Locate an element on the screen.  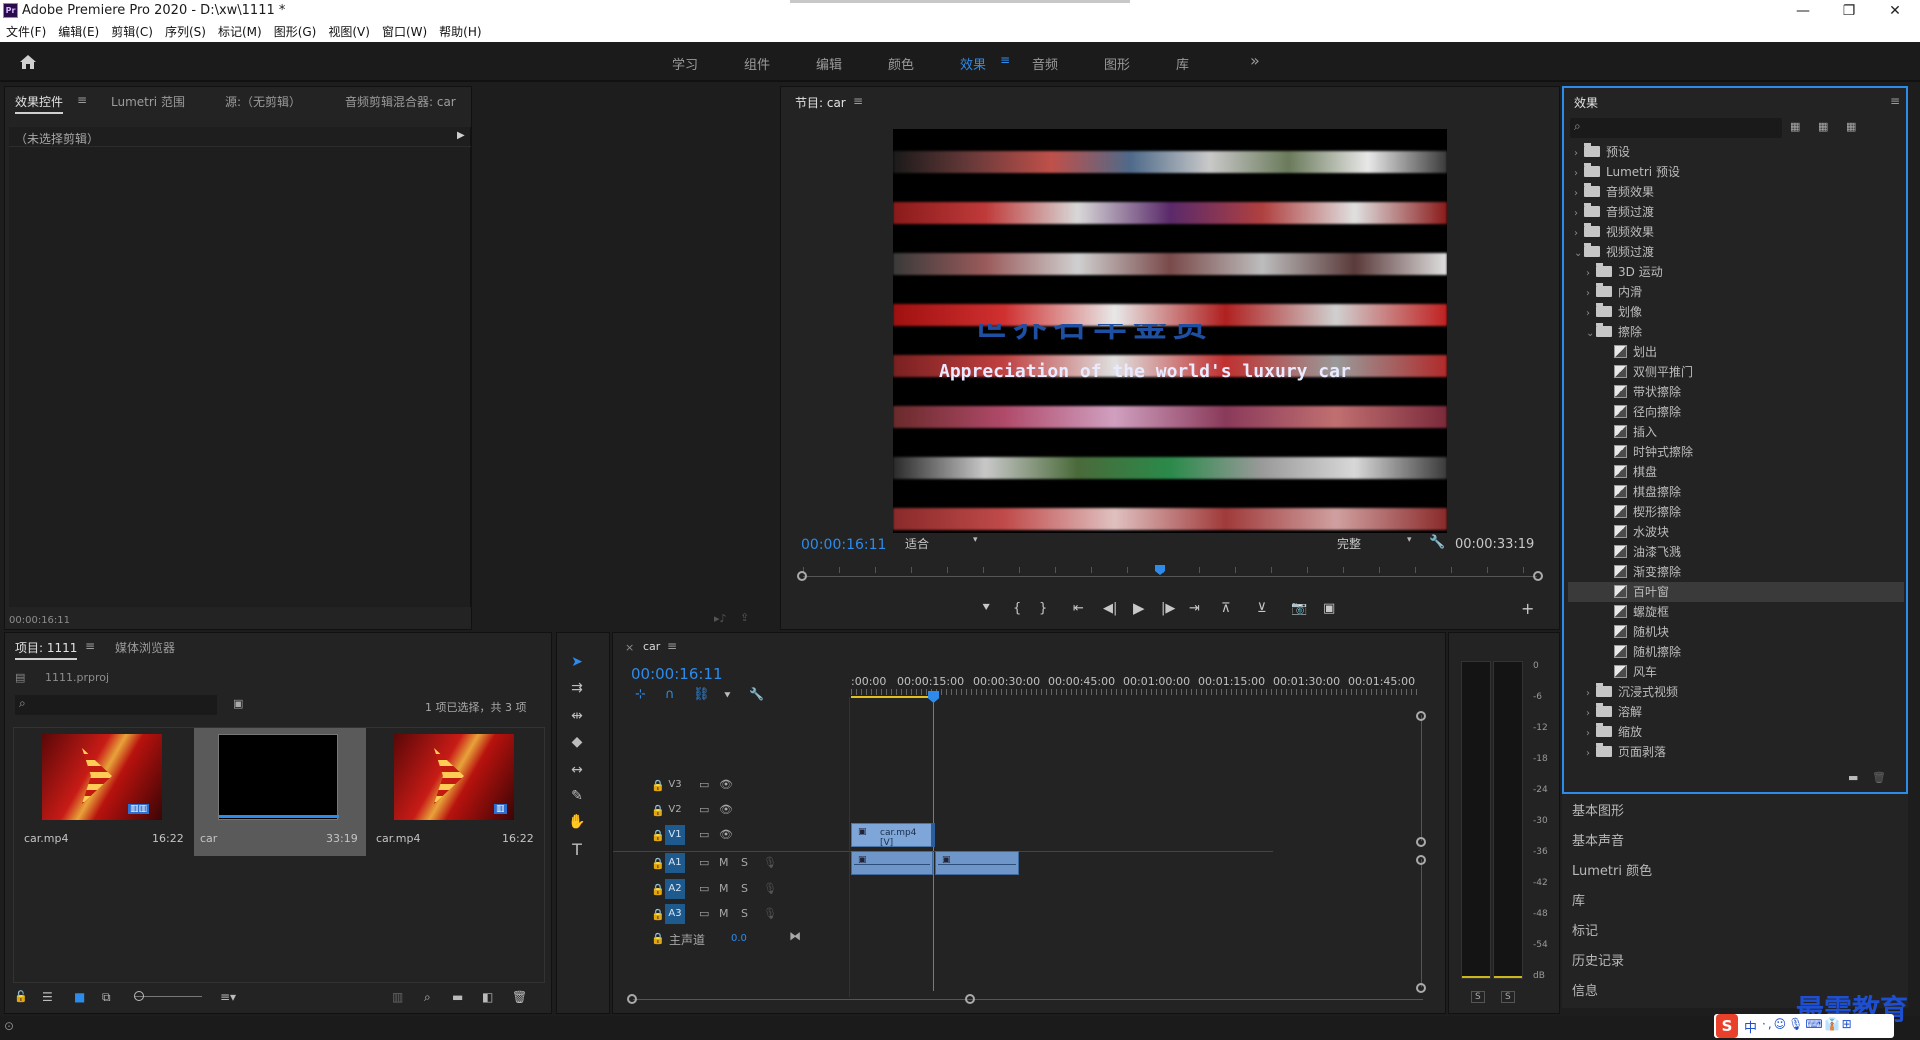
timeline-timecode: 00:00:16:11 is located at coordinates (677, 674).